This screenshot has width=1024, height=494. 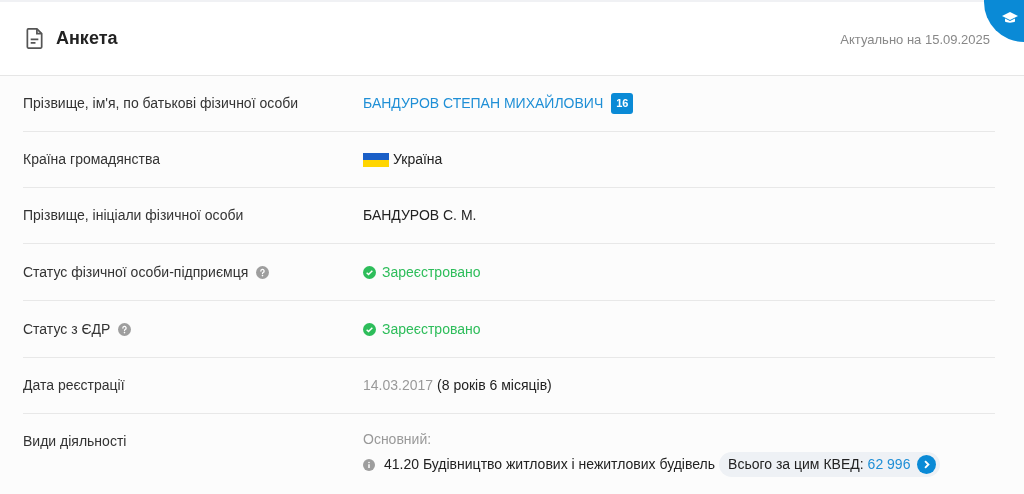 I want to click on initials-value: БАНДУРОВ С. М., so click(x=420, y=215).